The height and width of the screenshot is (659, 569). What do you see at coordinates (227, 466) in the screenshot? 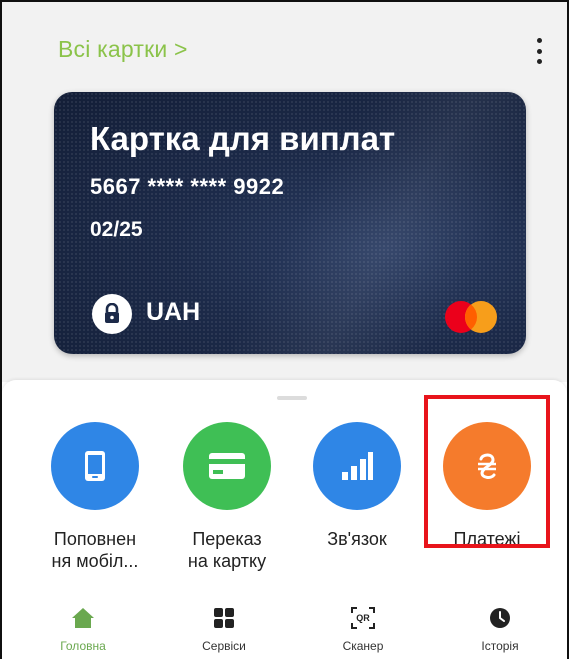
I see `credit-card-icon` at bounding box center [227, 466].